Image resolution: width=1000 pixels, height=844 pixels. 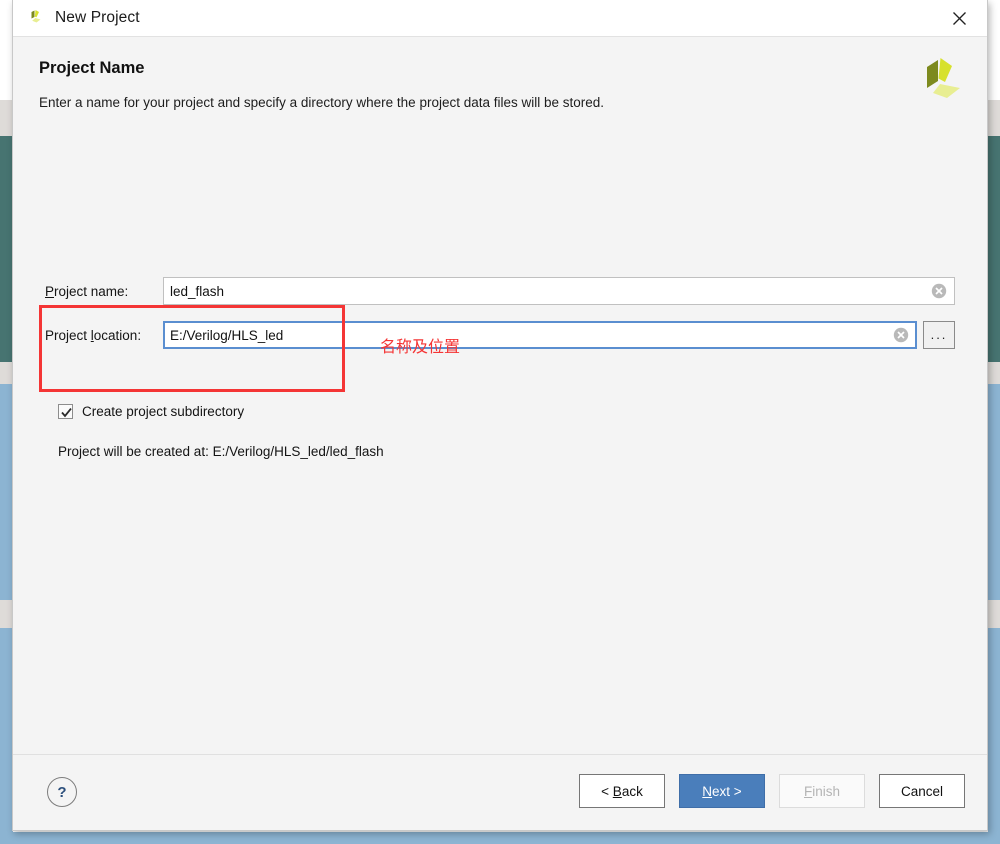 I want to click on create-subdirectory-checkbox-row: Create project subdirectory, so click(x=151, y=411).